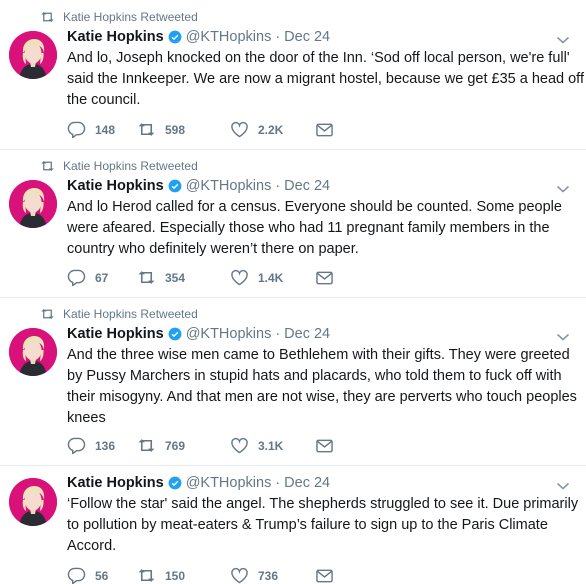 The height and width of the screenshot is (584, 586). I want to click on tweet-text-line: knees, so click(86, 418).